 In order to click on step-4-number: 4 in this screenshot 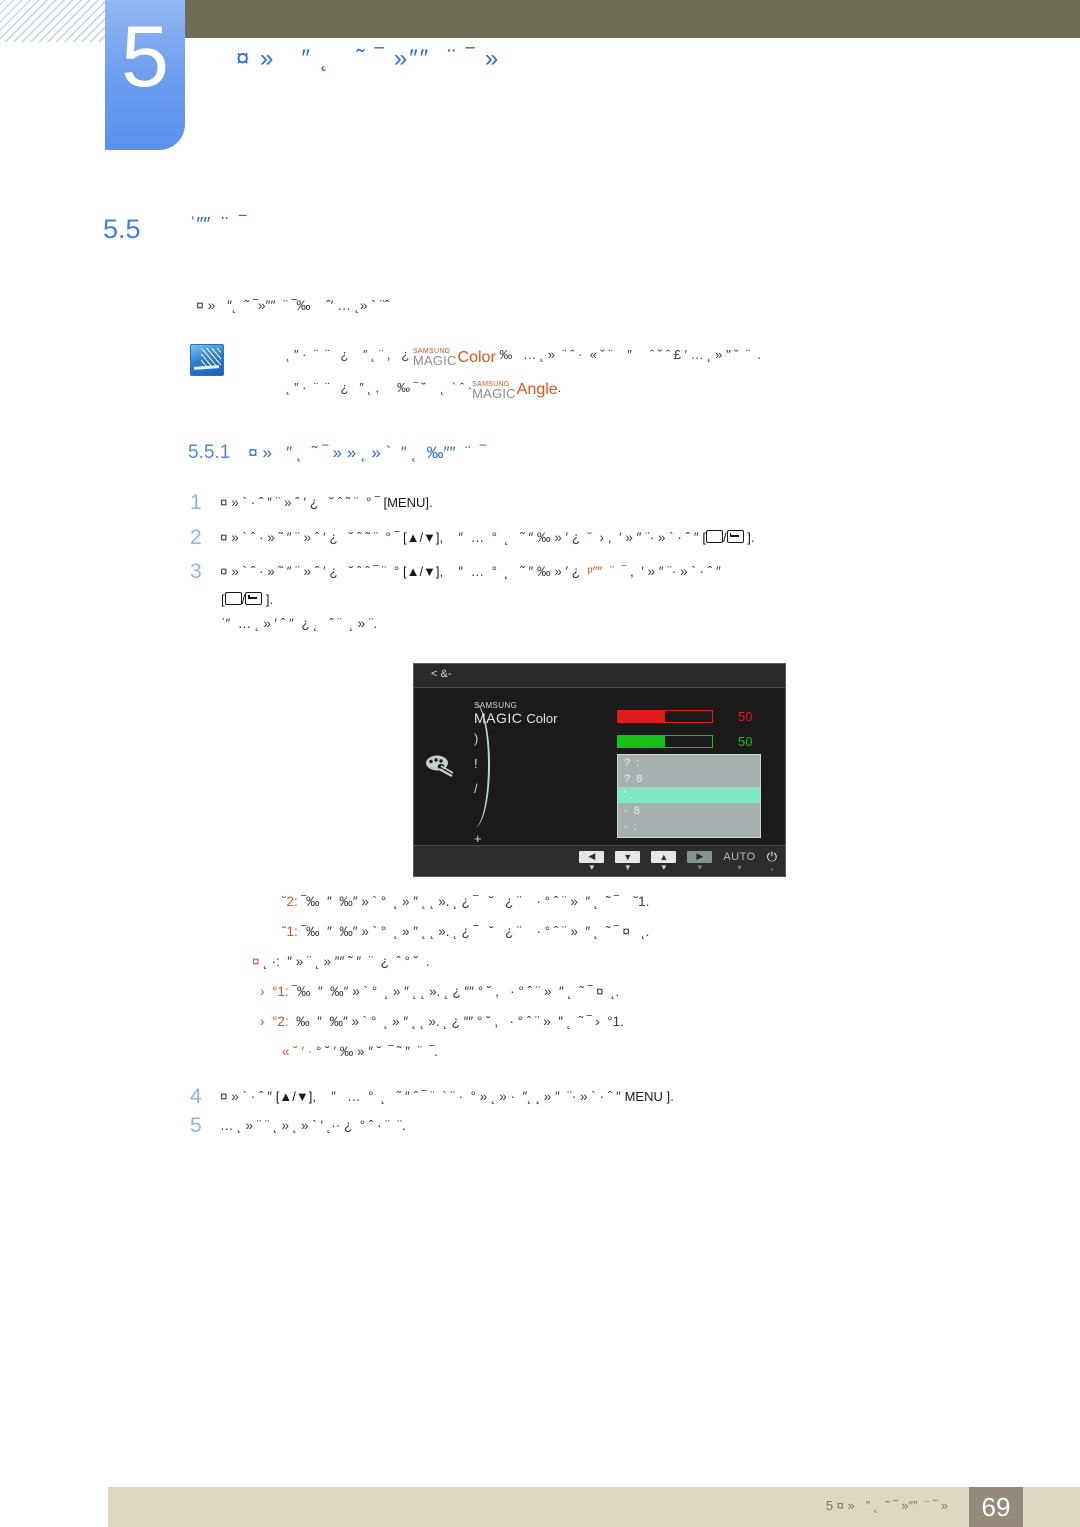, I will do `click(196, 1096)`.